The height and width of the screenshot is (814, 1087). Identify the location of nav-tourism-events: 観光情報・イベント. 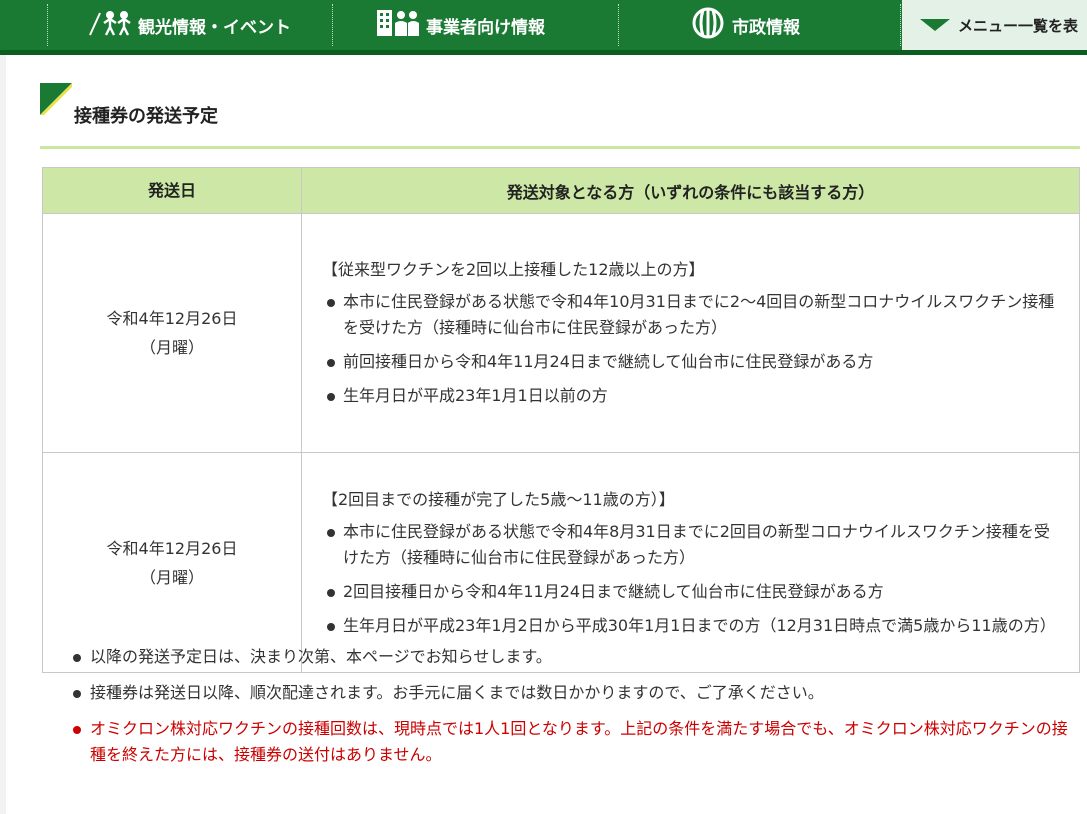
(189, 25).